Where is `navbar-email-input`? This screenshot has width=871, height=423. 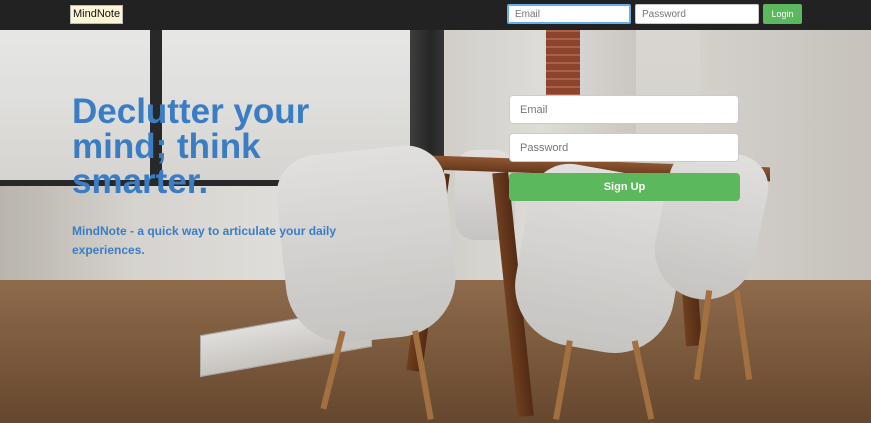
navbar-email-input is located at coordinates (569, 14).